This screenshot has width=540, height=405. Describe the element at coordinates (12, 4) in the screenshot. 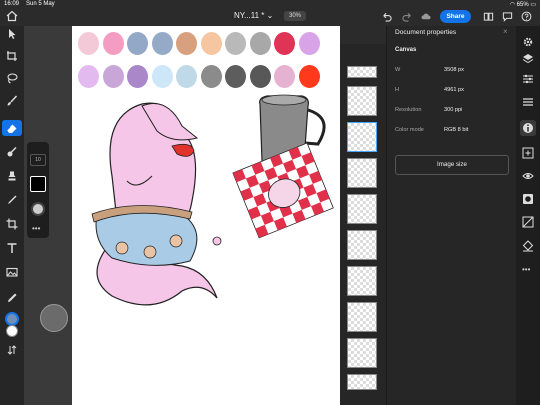

I see `clock: 16:09` at that location.